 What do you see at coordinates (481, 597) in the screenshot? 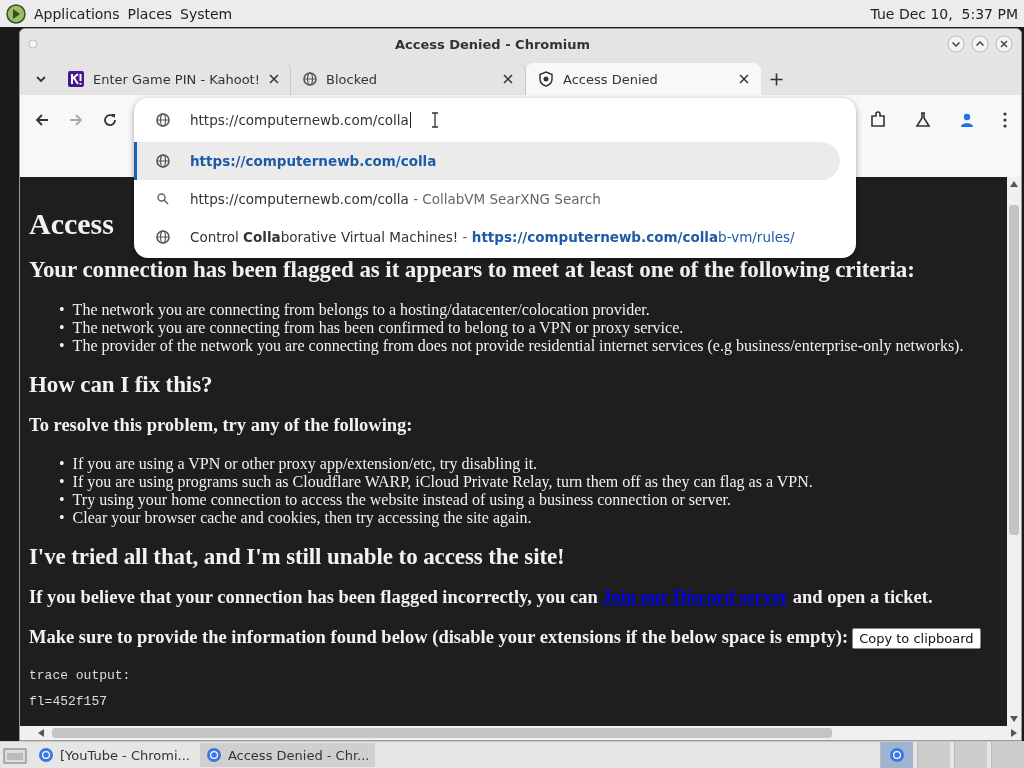
I see `paragraph: If you believe that your connection has been flagged incorrectly, you can Join our Discord server and open a ticket.` at bounding box center [481, 597].